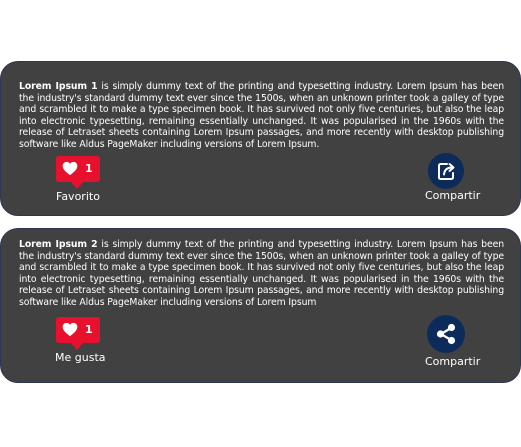 Image resolution: width=521 pixels, height=447 pixels. What do you see at coordinates (80, 358) in the screenshot?
I see `like-label: Me gusta` at bounding box center [80, 358].